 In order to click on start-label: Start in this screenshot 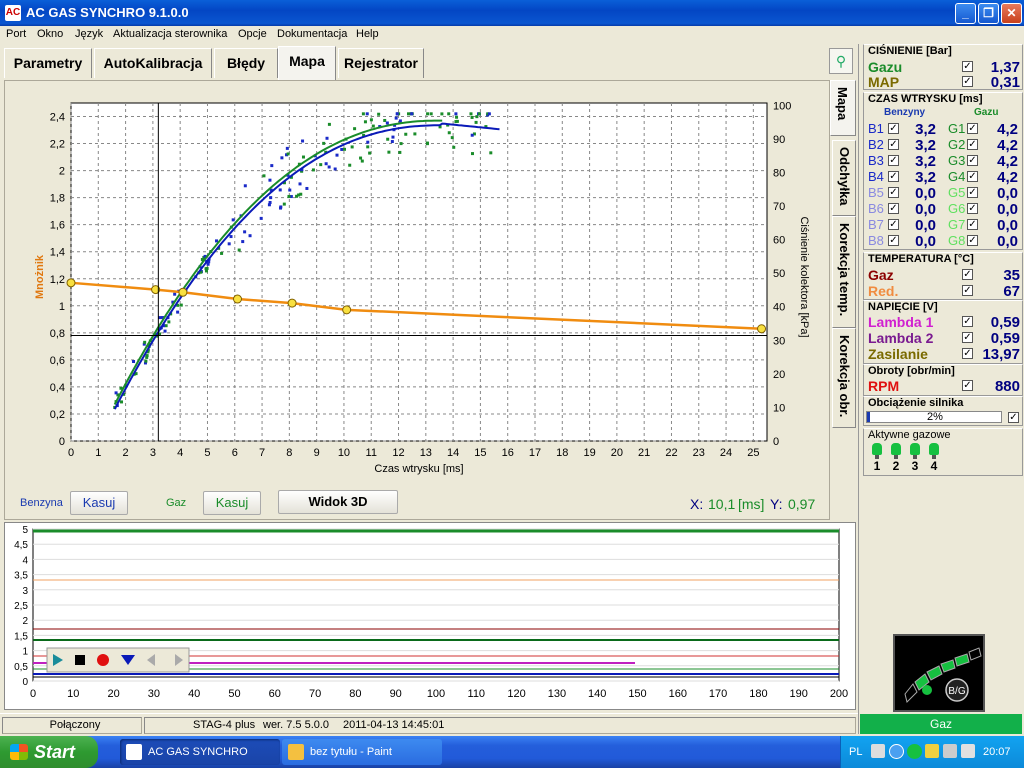, I will do `click(55, 752)`.